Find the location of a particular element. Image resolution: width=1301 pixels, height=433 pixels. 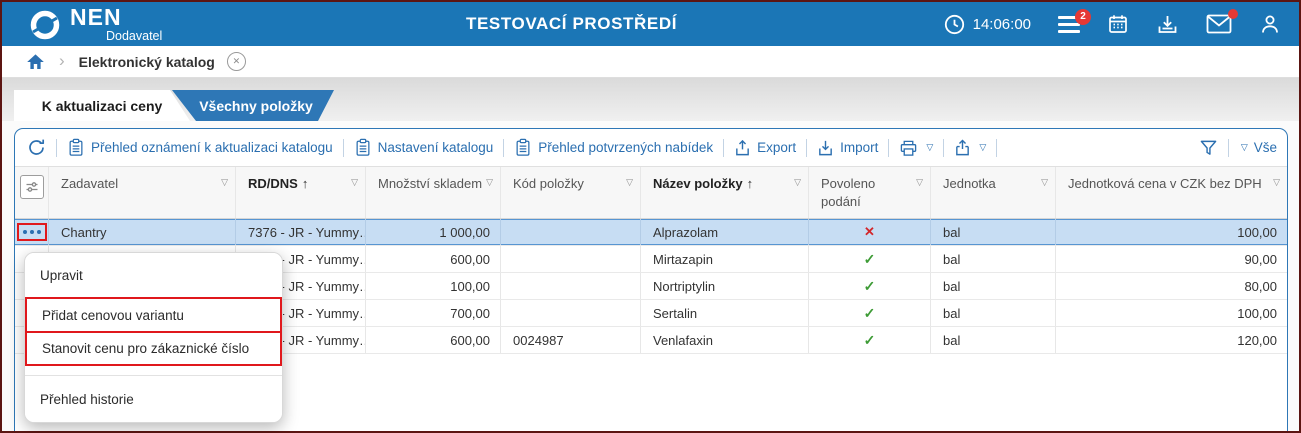

notifications-badge: 2 is located at coordinates (1083, 16).